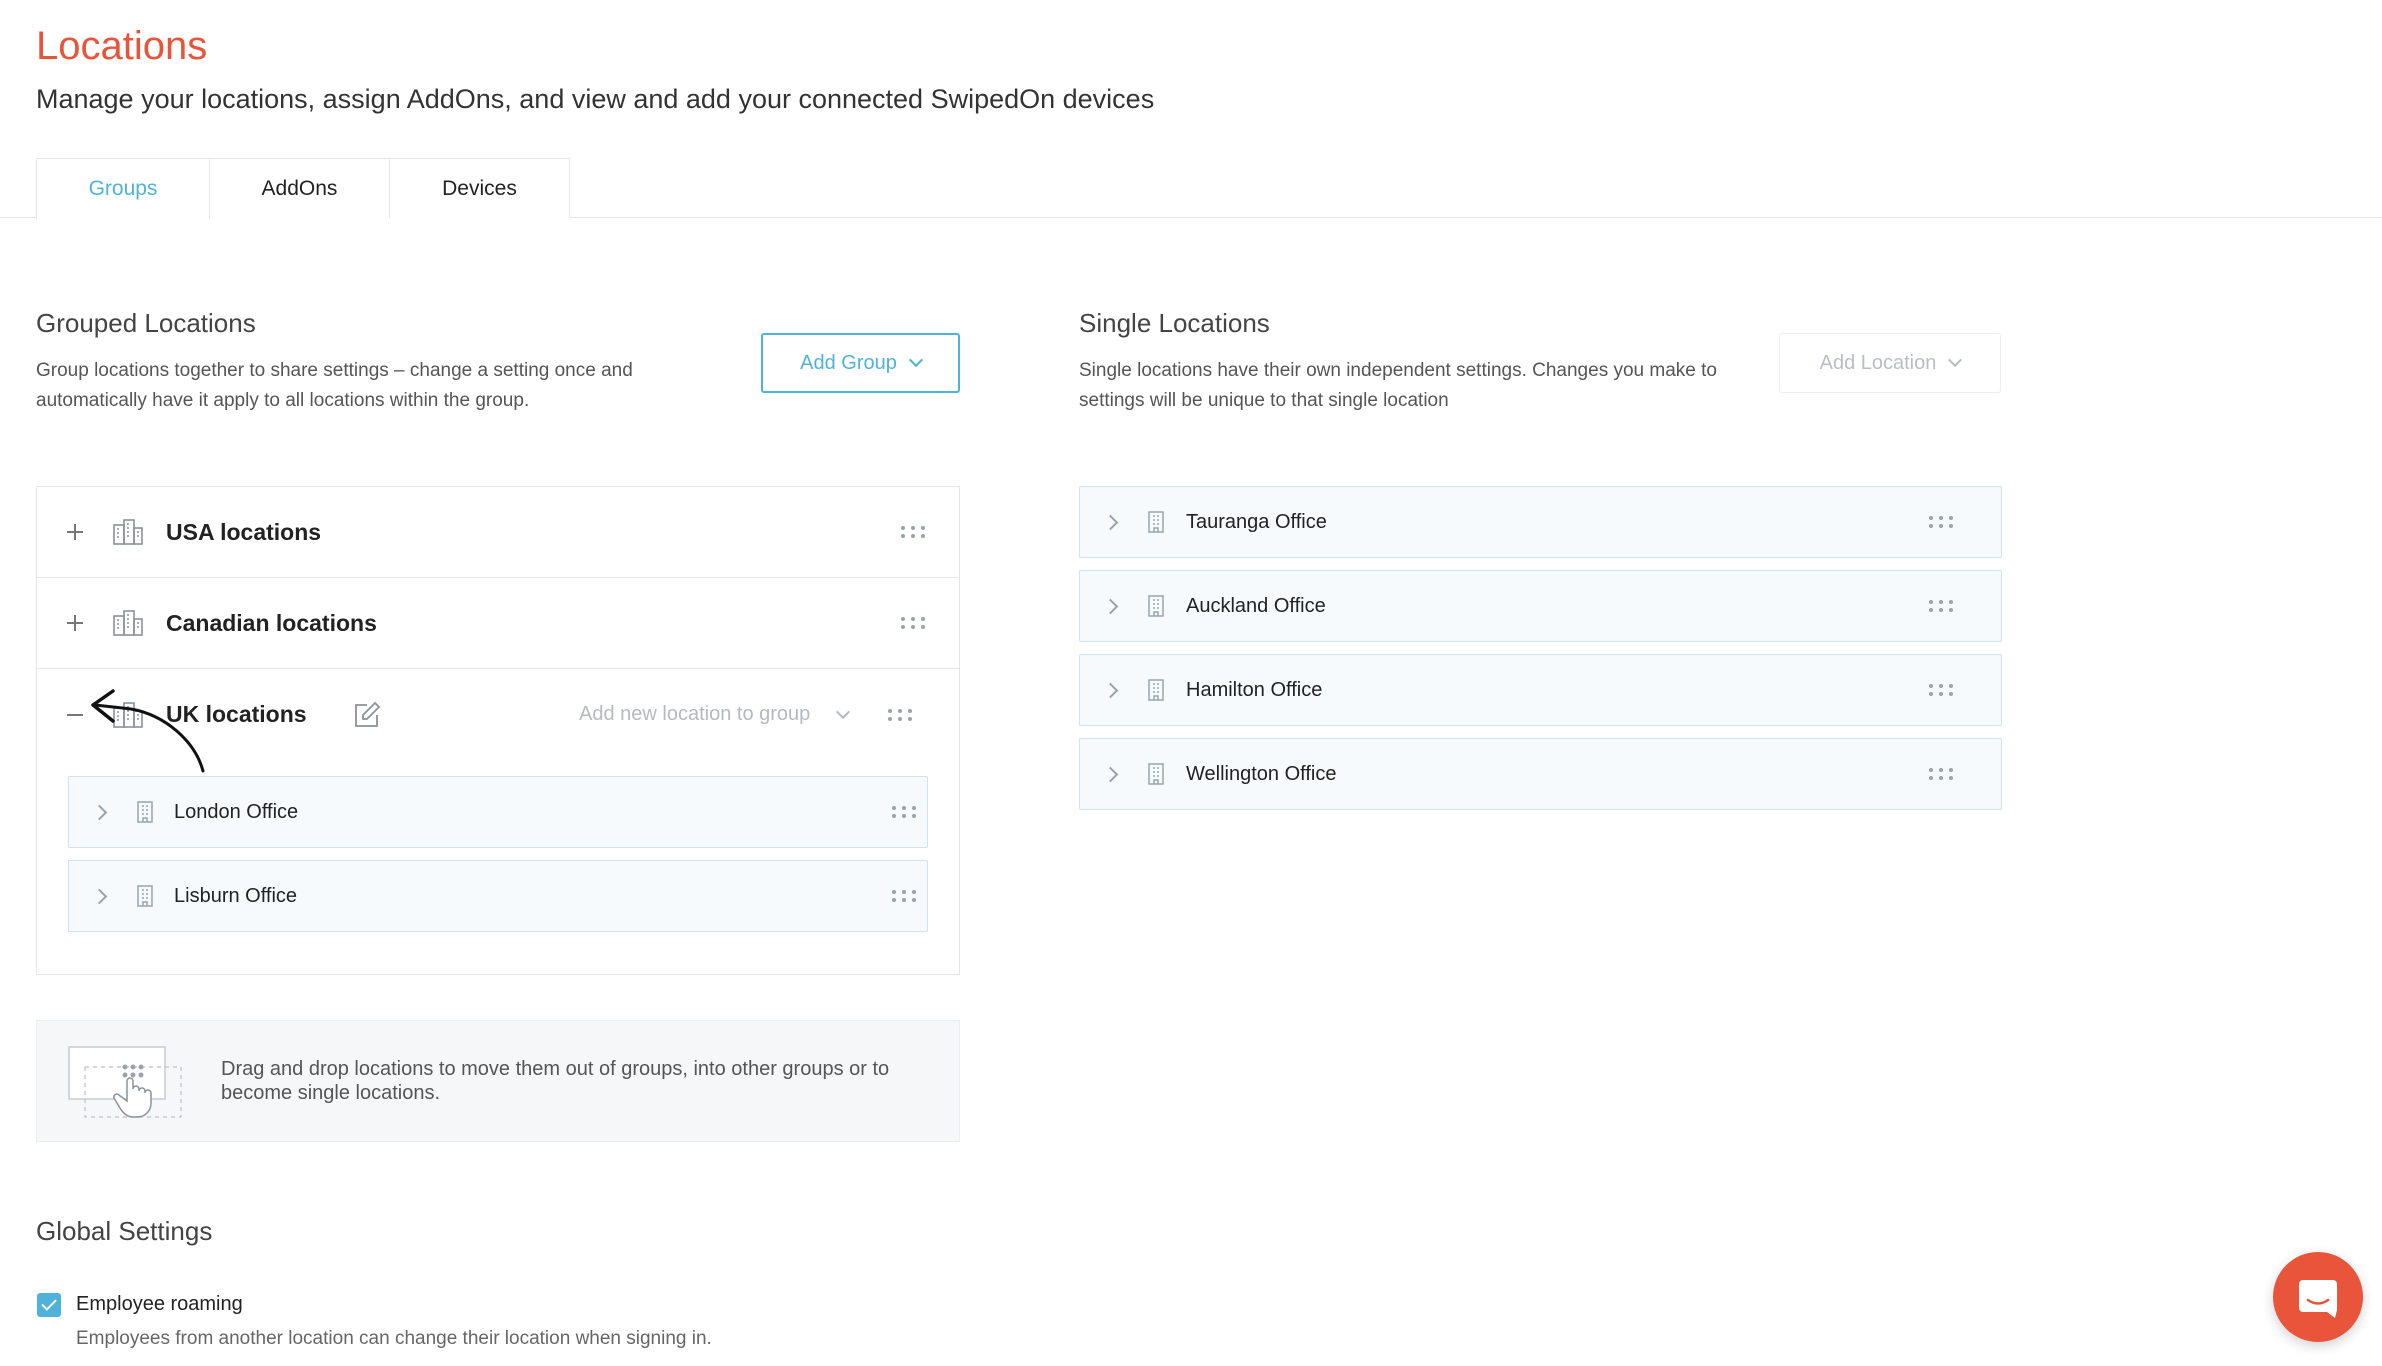  I want to click on employee-roaming-checkbox, so click(49, 1305).